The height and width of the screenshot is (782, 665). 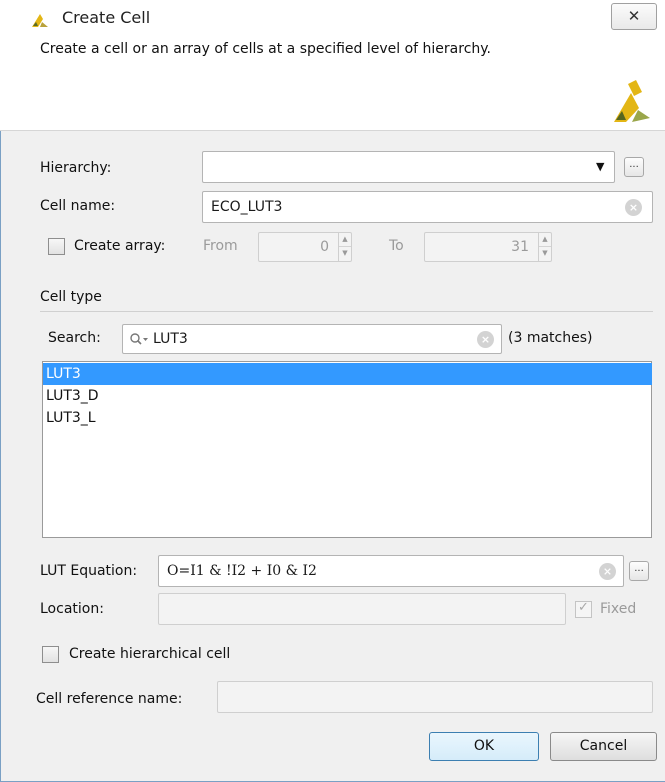 What do you see at coordinates (150, 654) in the screenshot?
I see `create-hierarchical-cell-label: Create hierarchical cell` at bounding box center [150, 654].